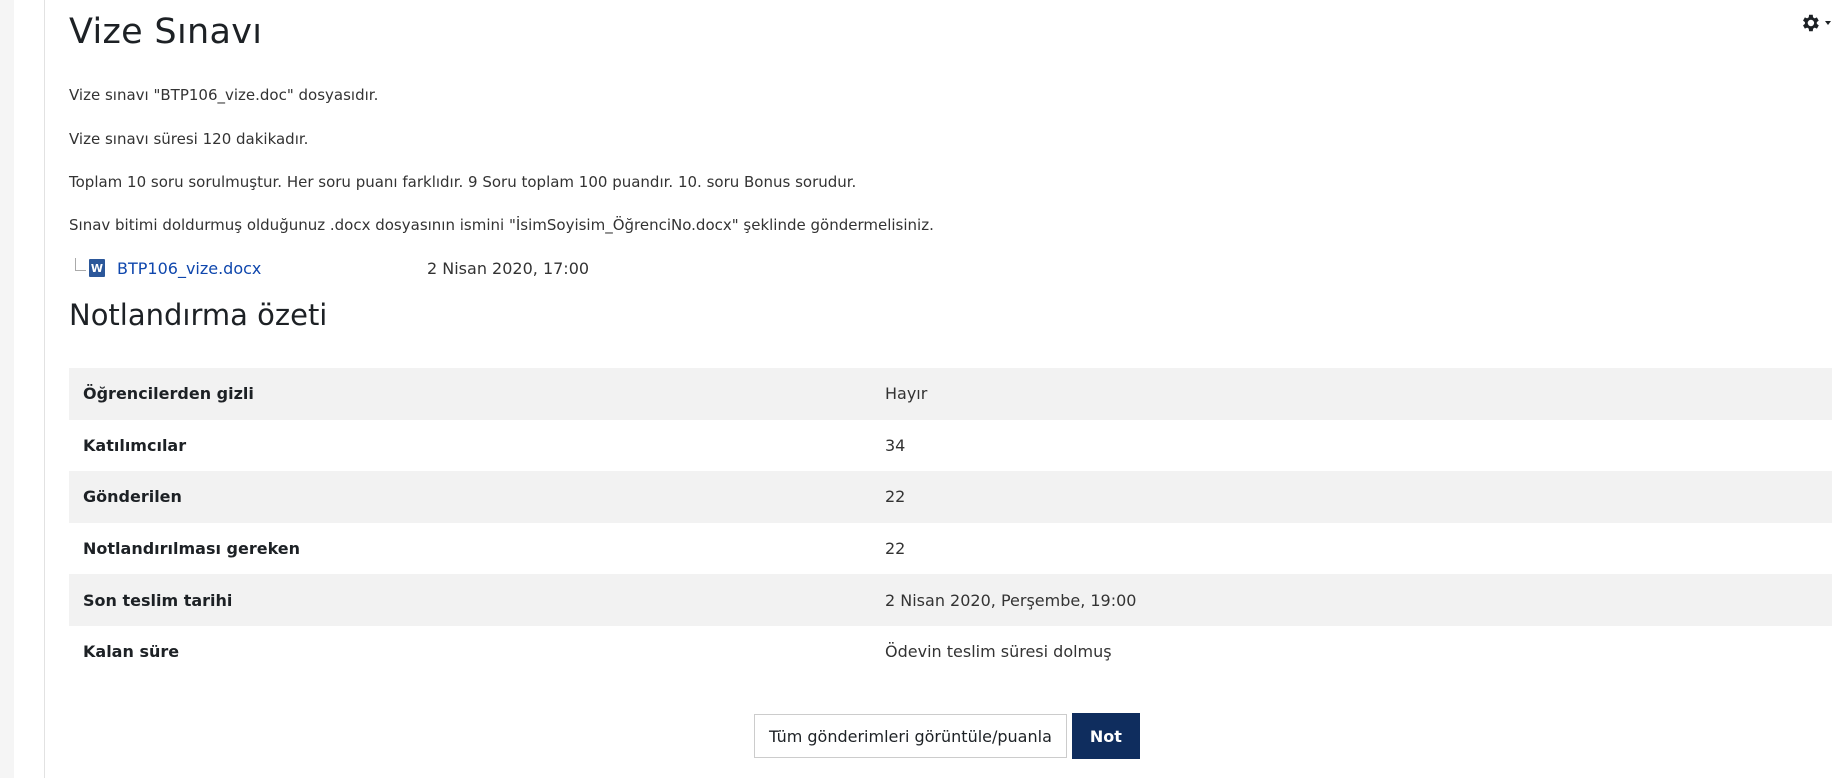 The image size is (1847, 778). Describe the element at coordinates (950, 497) in the screenshot. I see `table-row: Gönderilen 22` at that location.